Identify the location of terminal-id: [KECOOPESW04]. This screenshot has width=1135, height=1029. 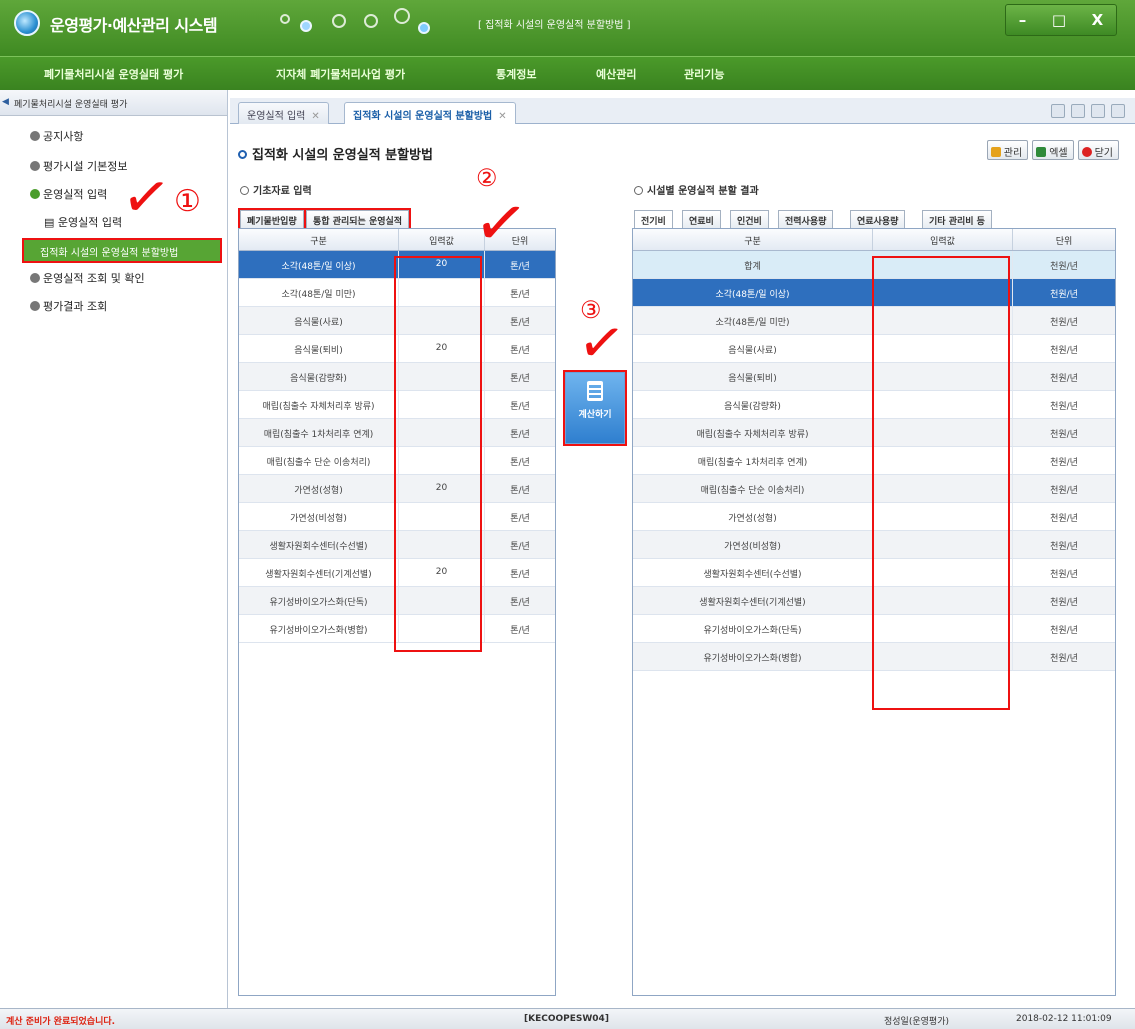
(566, 1019).